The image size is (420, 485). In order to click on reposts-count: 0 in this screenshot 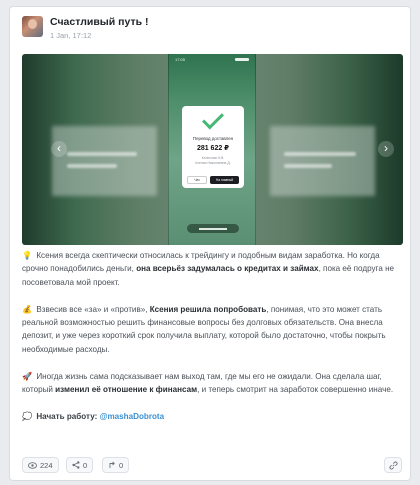, I will do `click(121, 465)`.